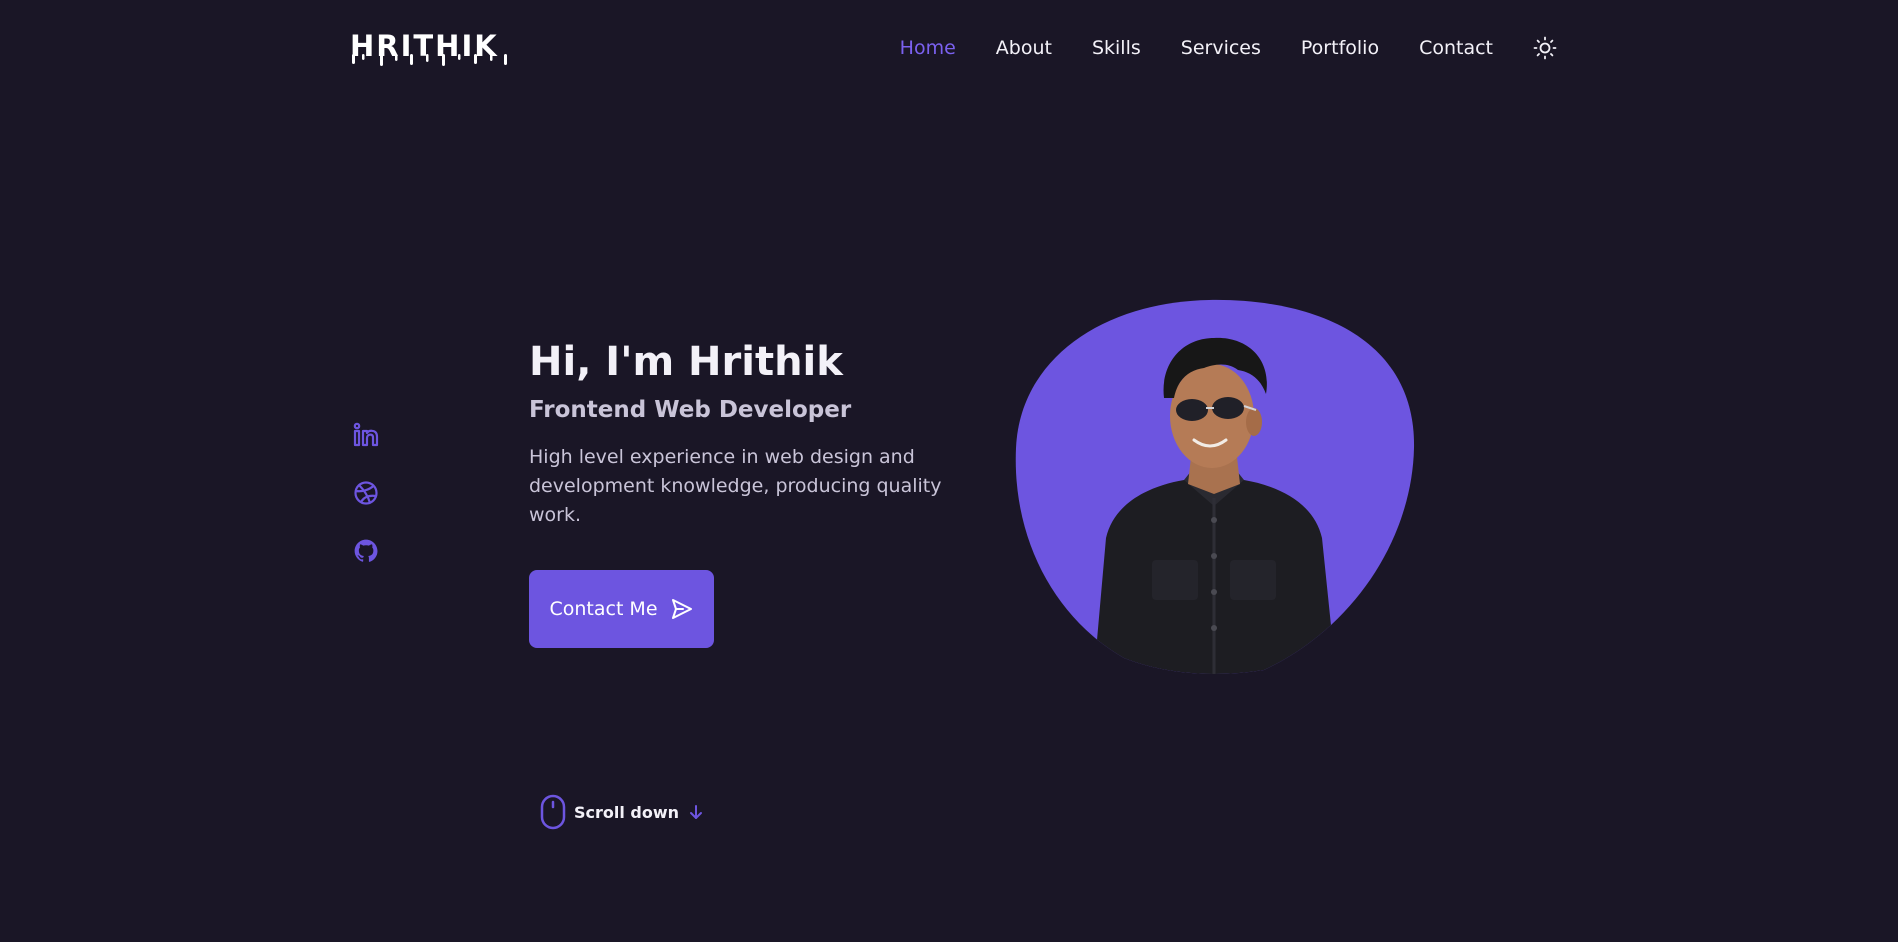  Describe the element at coordinates (690, 410) in the screenshot. I see `hero-subtitle: Frontend Web Developer` at that location.